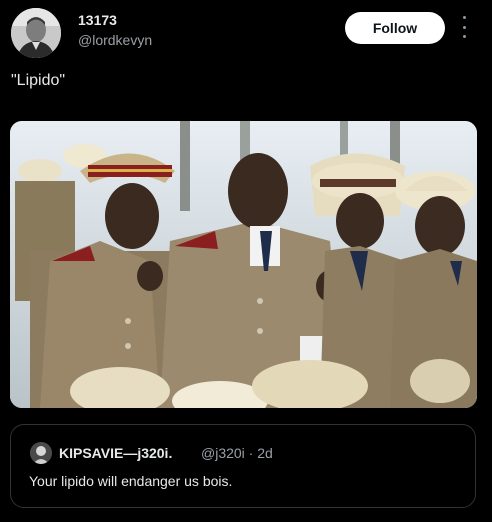 This screenshot has height=522, width=492. I want to click on quote-author-name: KIPSAVIE—j320i., so click(115, 453).